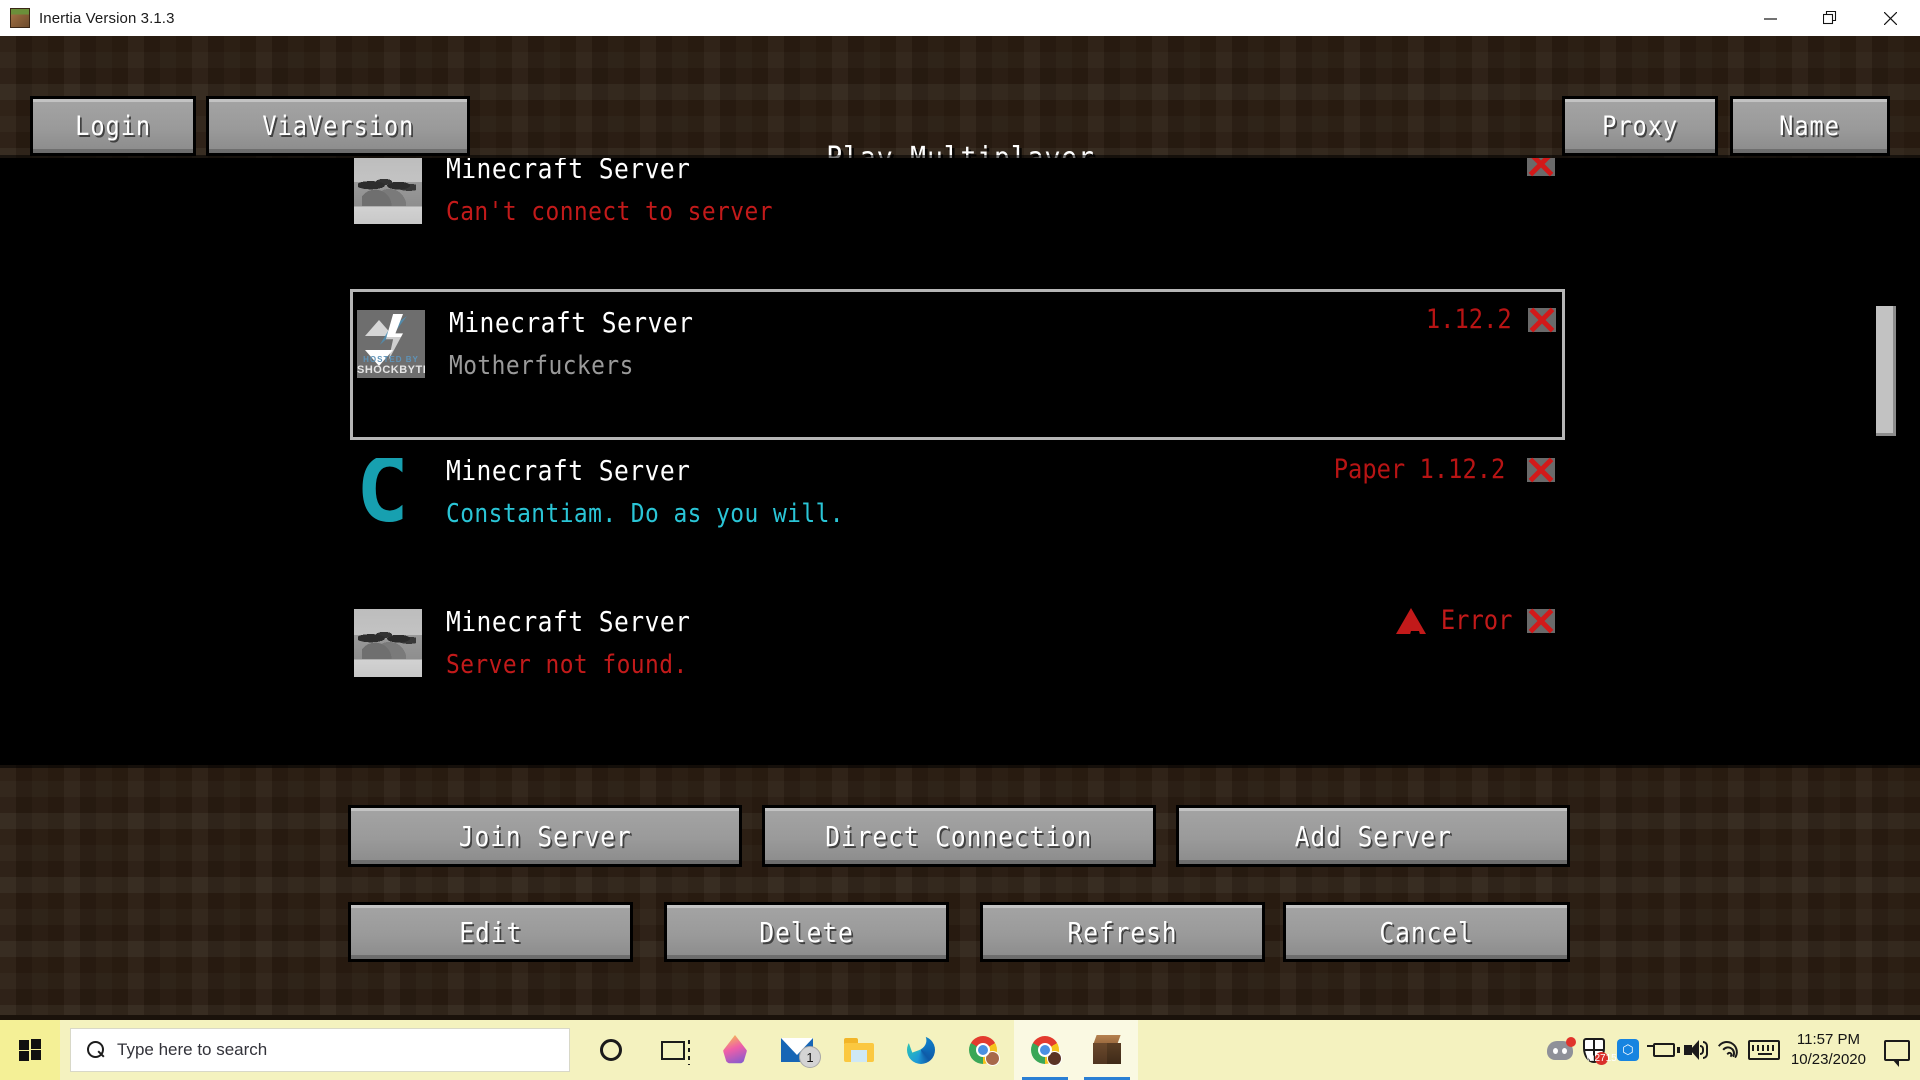 This screenshot has height=1080, width=1920. What do you see at coordinates (1828, 1059) in the screenshot?
I see `clock-date: 10/23/2020` at bounding box center [1828, 1059].